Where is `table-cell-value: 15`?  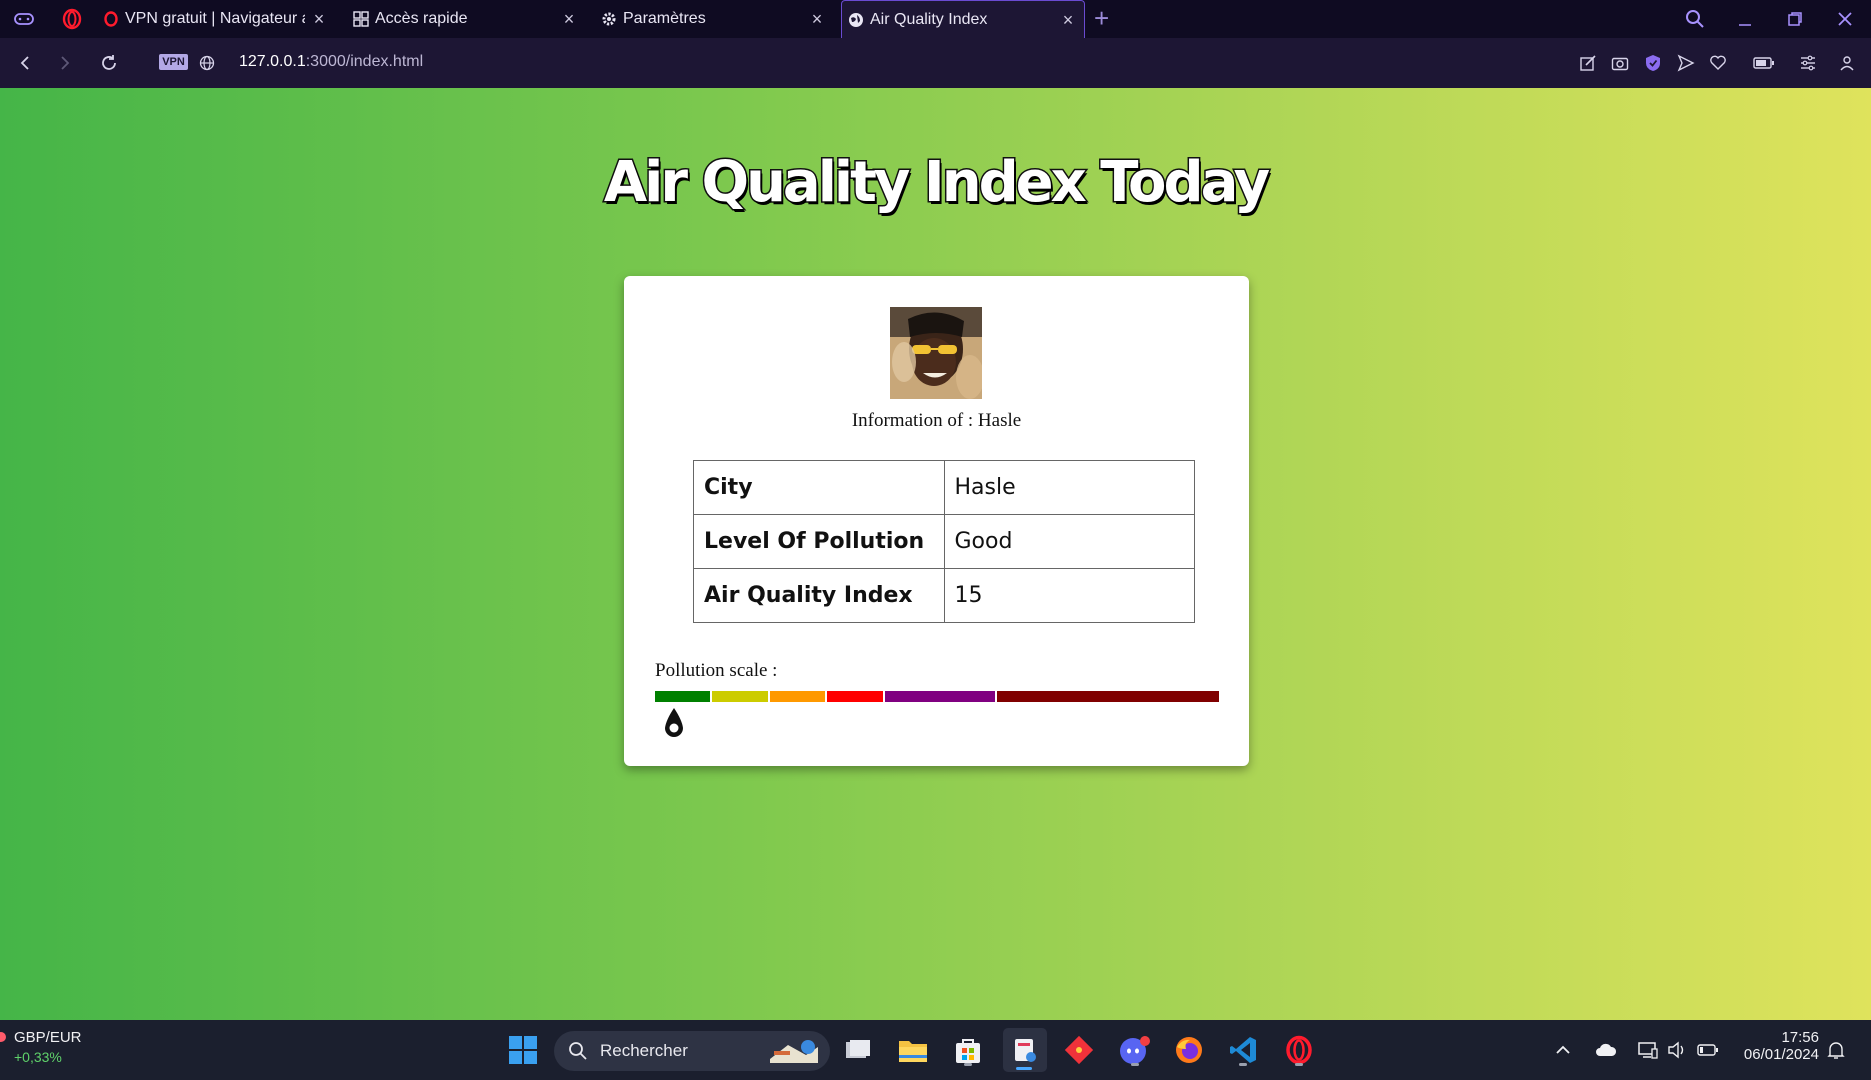 table-cell-value: 15 is located at coordinates (1069, 595).